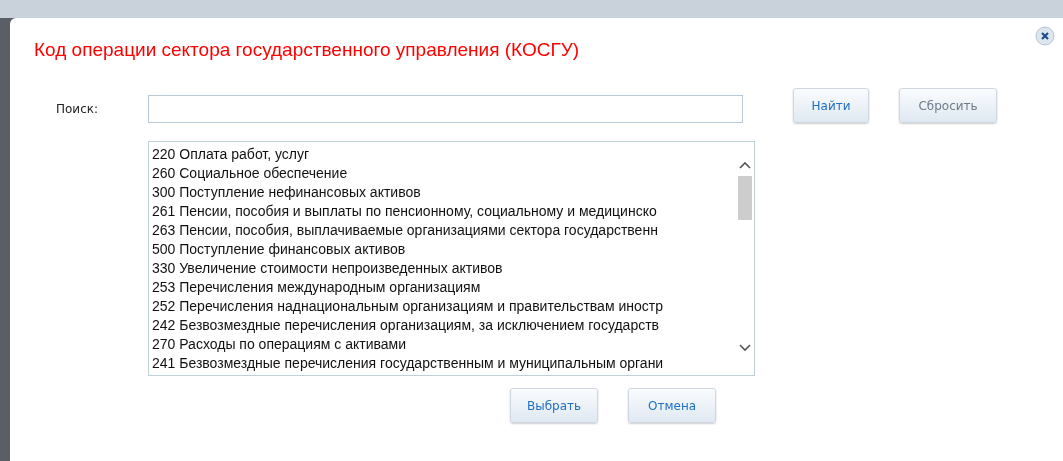 The width and height of the screenshot is (1063, 461). Describe the element at coordinates (307, 50) in the screenshot. I see `dialog-title: Код операции сектора государственного управления (КОСГУ)` at that location.